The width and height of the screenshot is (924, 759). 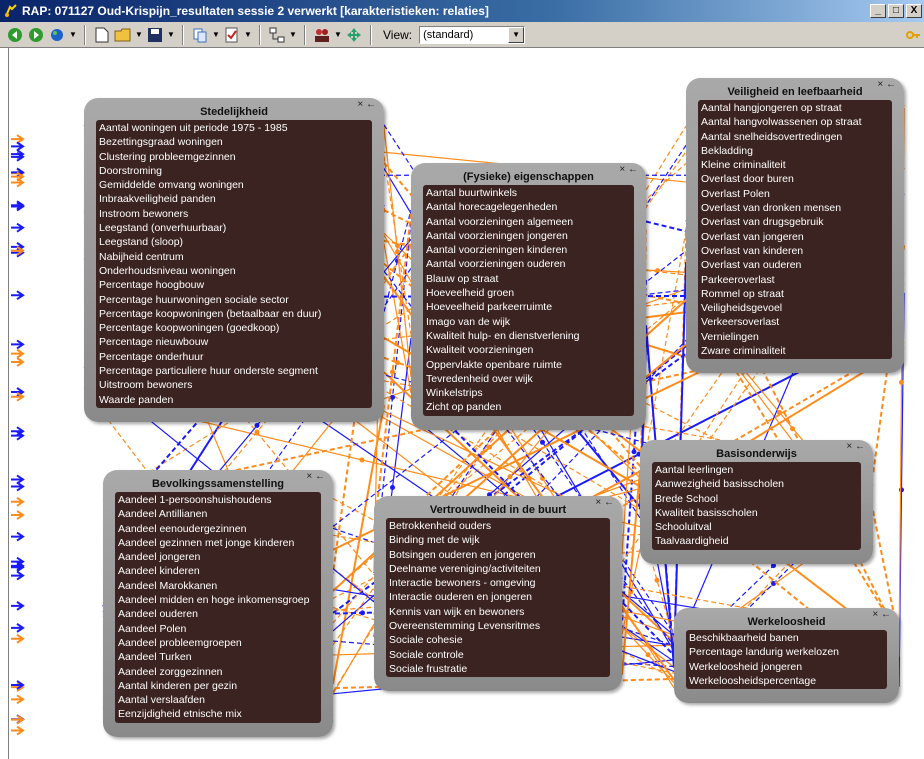 What do you see at coordinates (795, 137) in the screenshot?
I see `list-item: Aantal snelheidsovertredingen` at bounding box center [795, 137].